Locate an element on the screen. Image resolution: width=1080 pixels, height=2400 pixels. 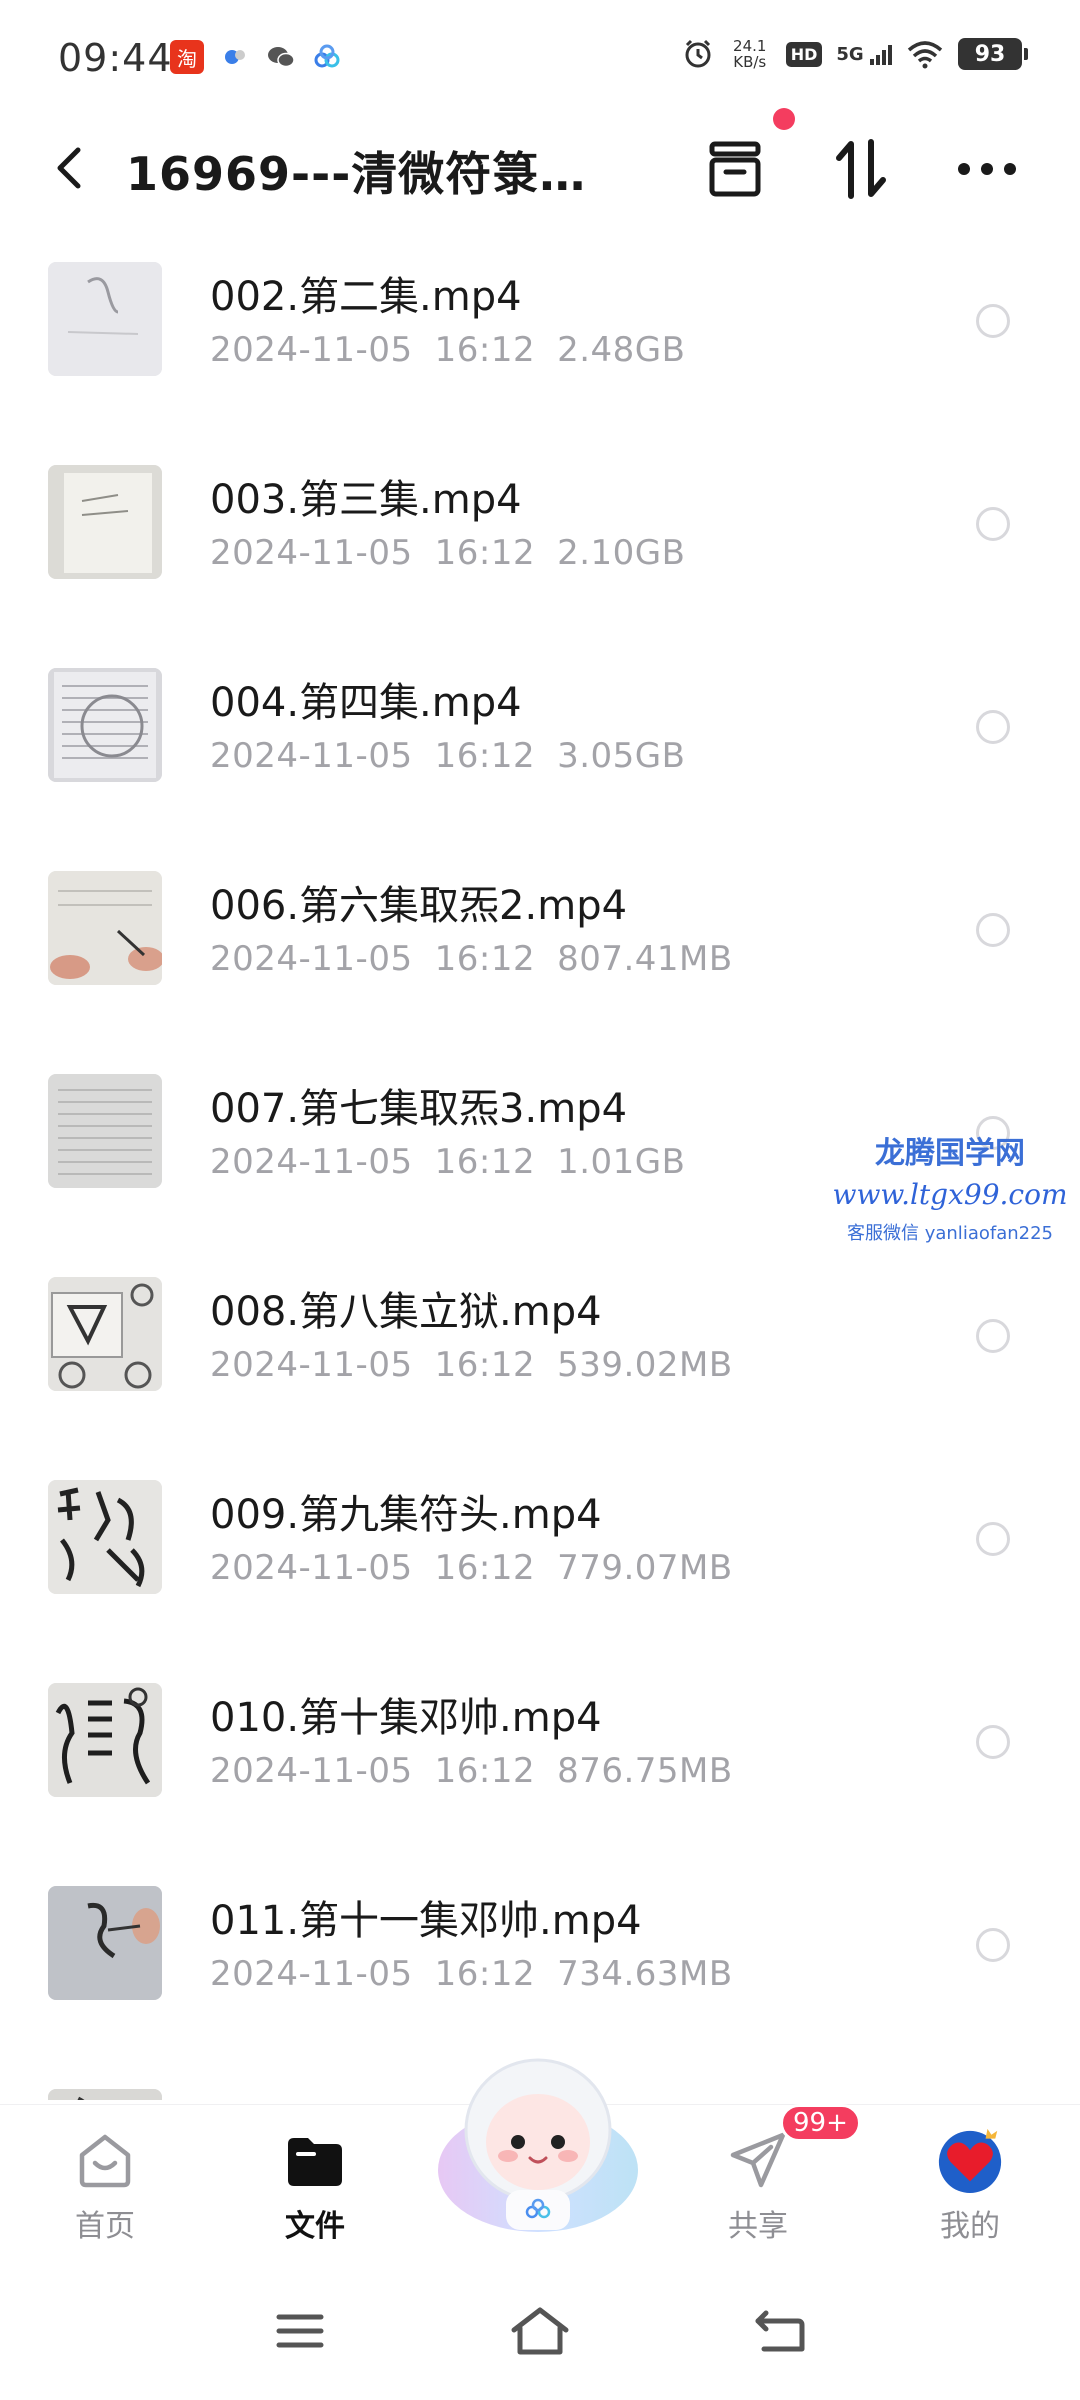
signal-5g-icon: 5G is located at coordinates (864, 54).